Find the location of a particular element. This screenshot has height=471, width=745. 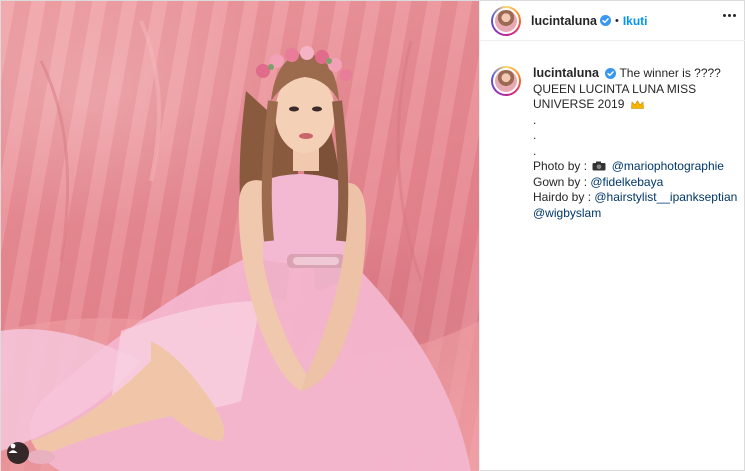

credit-photo: Photo by : @mariophotographie is located at coordinates (635, 167).